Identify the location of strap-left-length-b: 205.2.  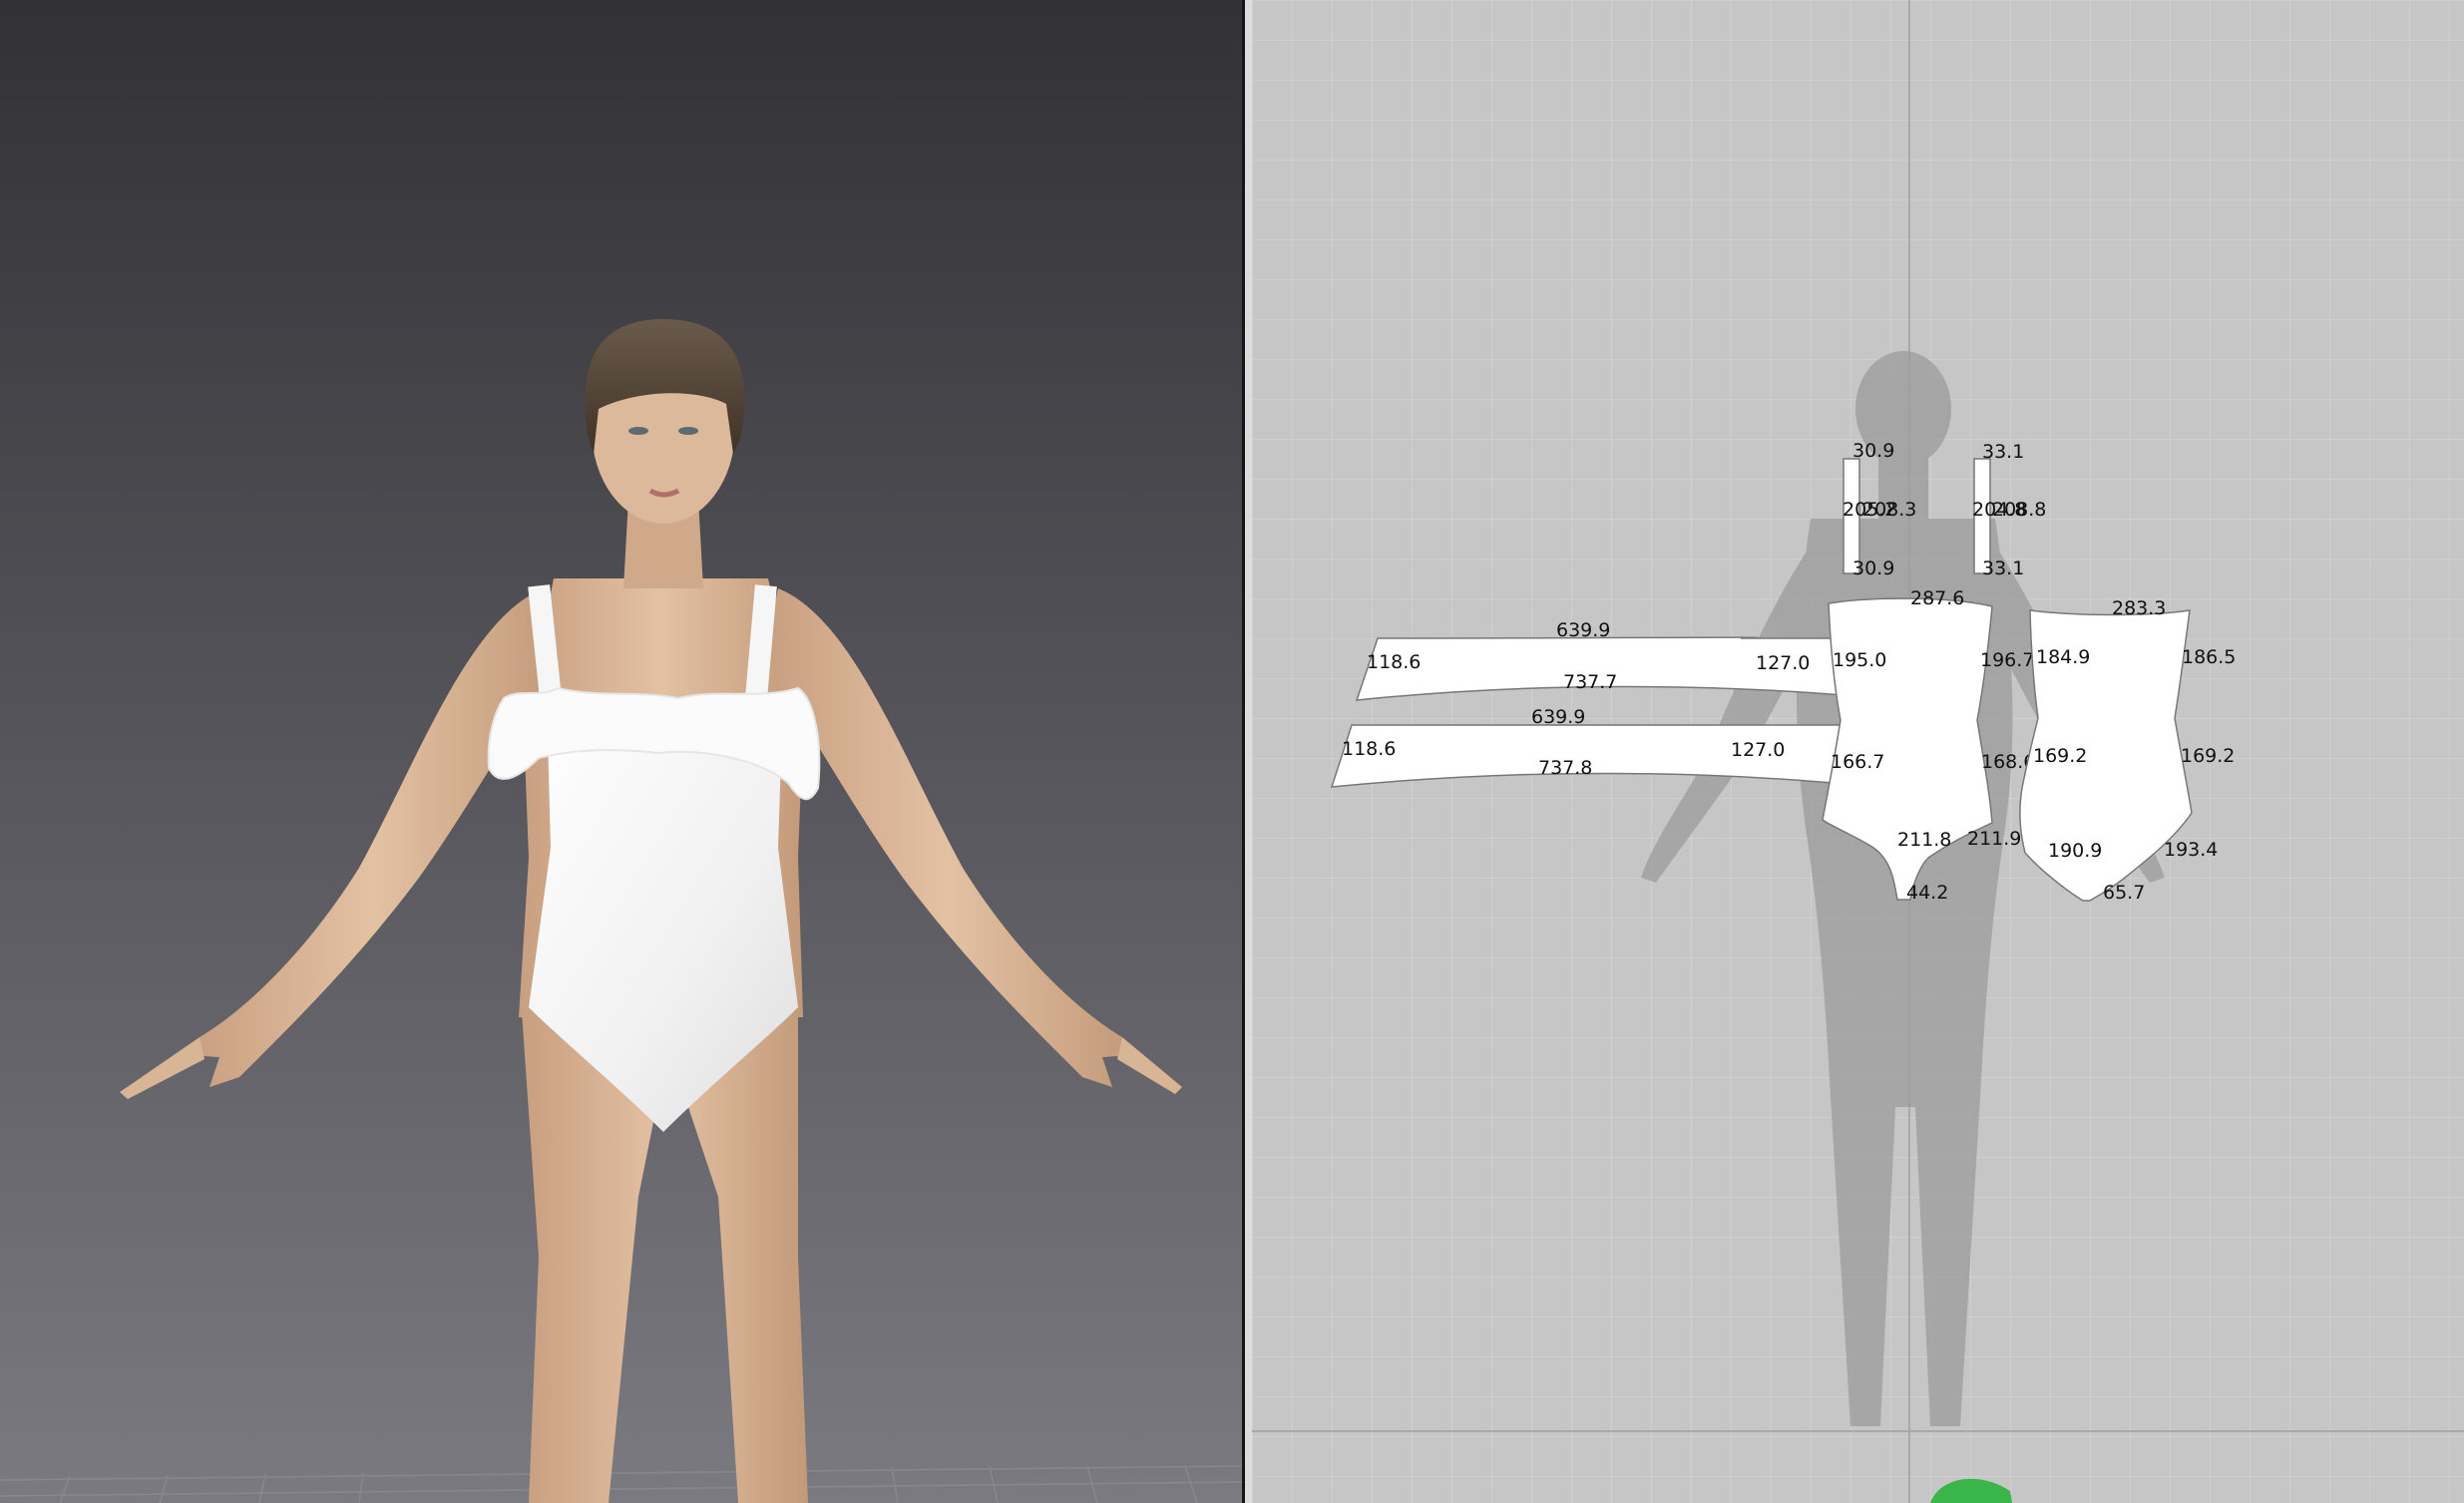
(1869, 510).